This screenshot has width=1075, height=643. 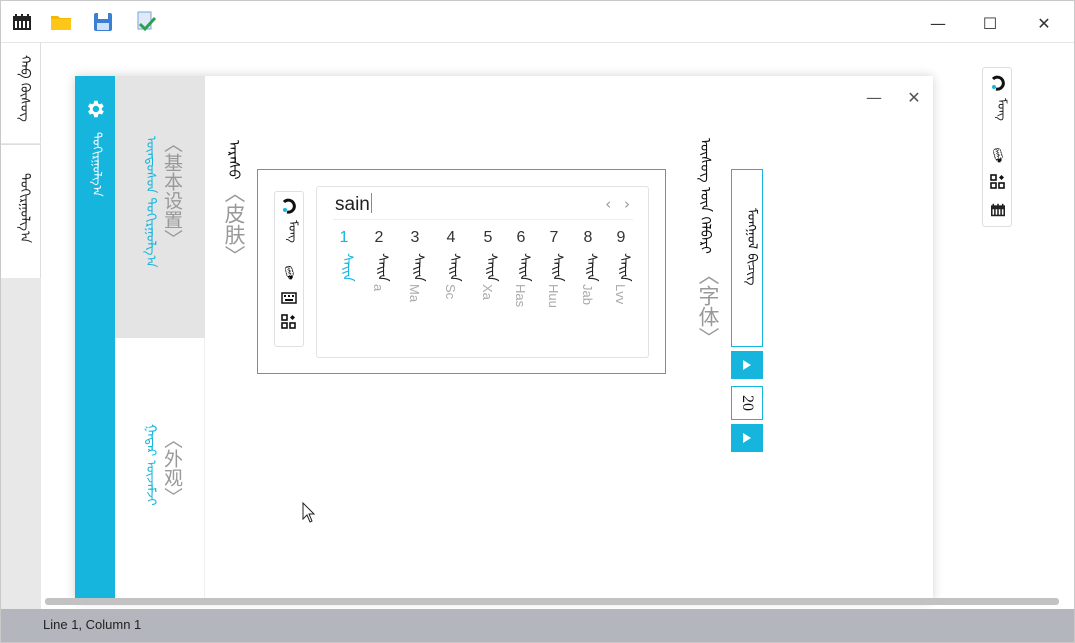 What do you see at coordinates (914, 97) in the screenshot?
I see `dialog-close-button: ✕` at bounding box center [914, 97].